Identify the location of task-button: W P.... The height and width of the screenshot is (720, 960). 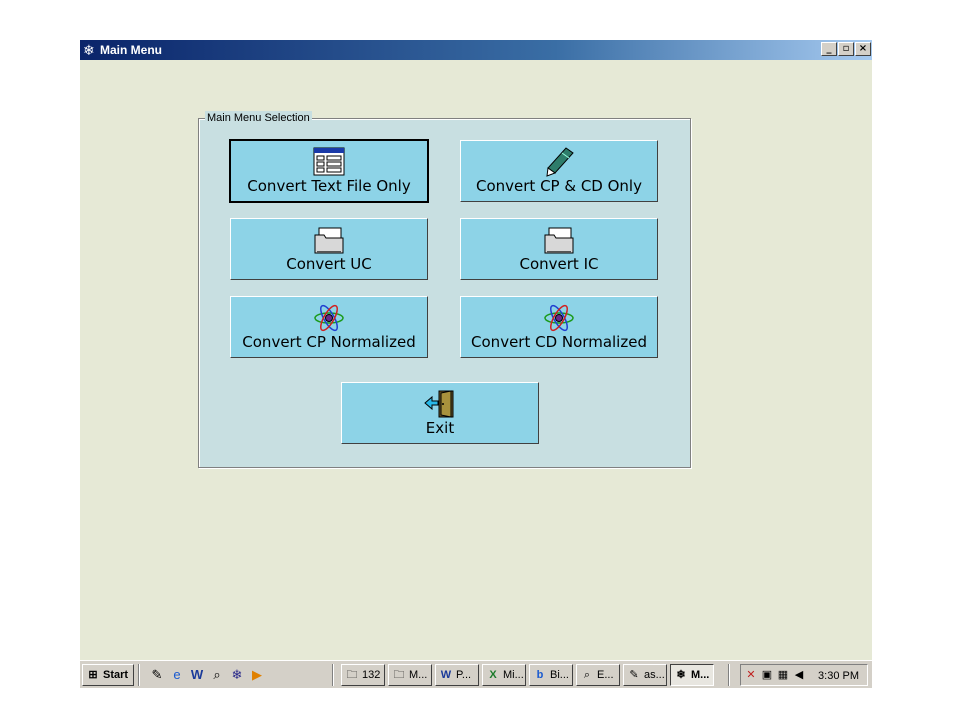
(457, 675).